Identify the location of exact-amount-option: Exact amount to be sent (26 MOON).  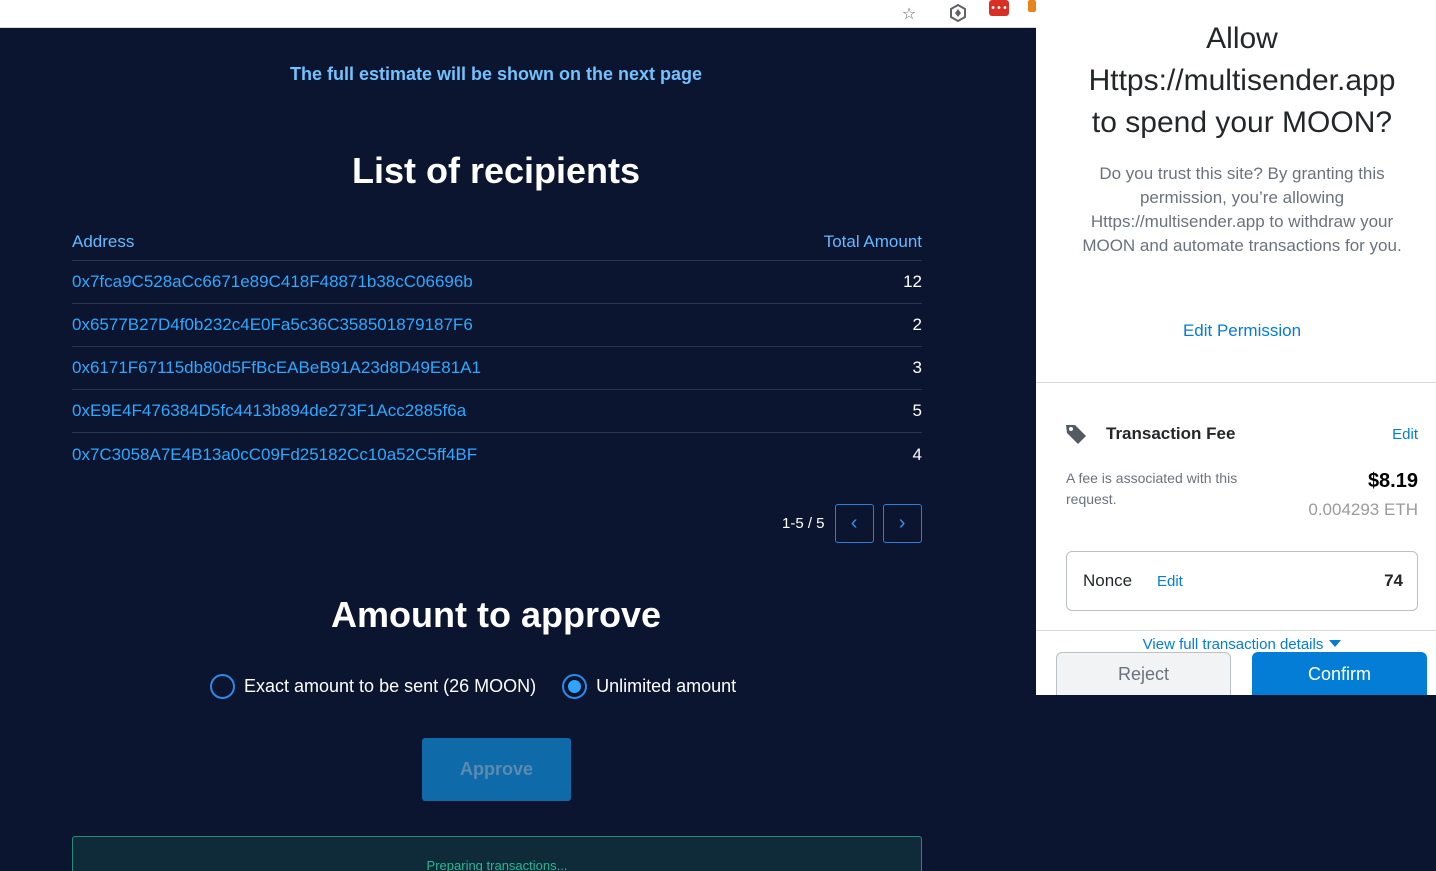
(373, 686).